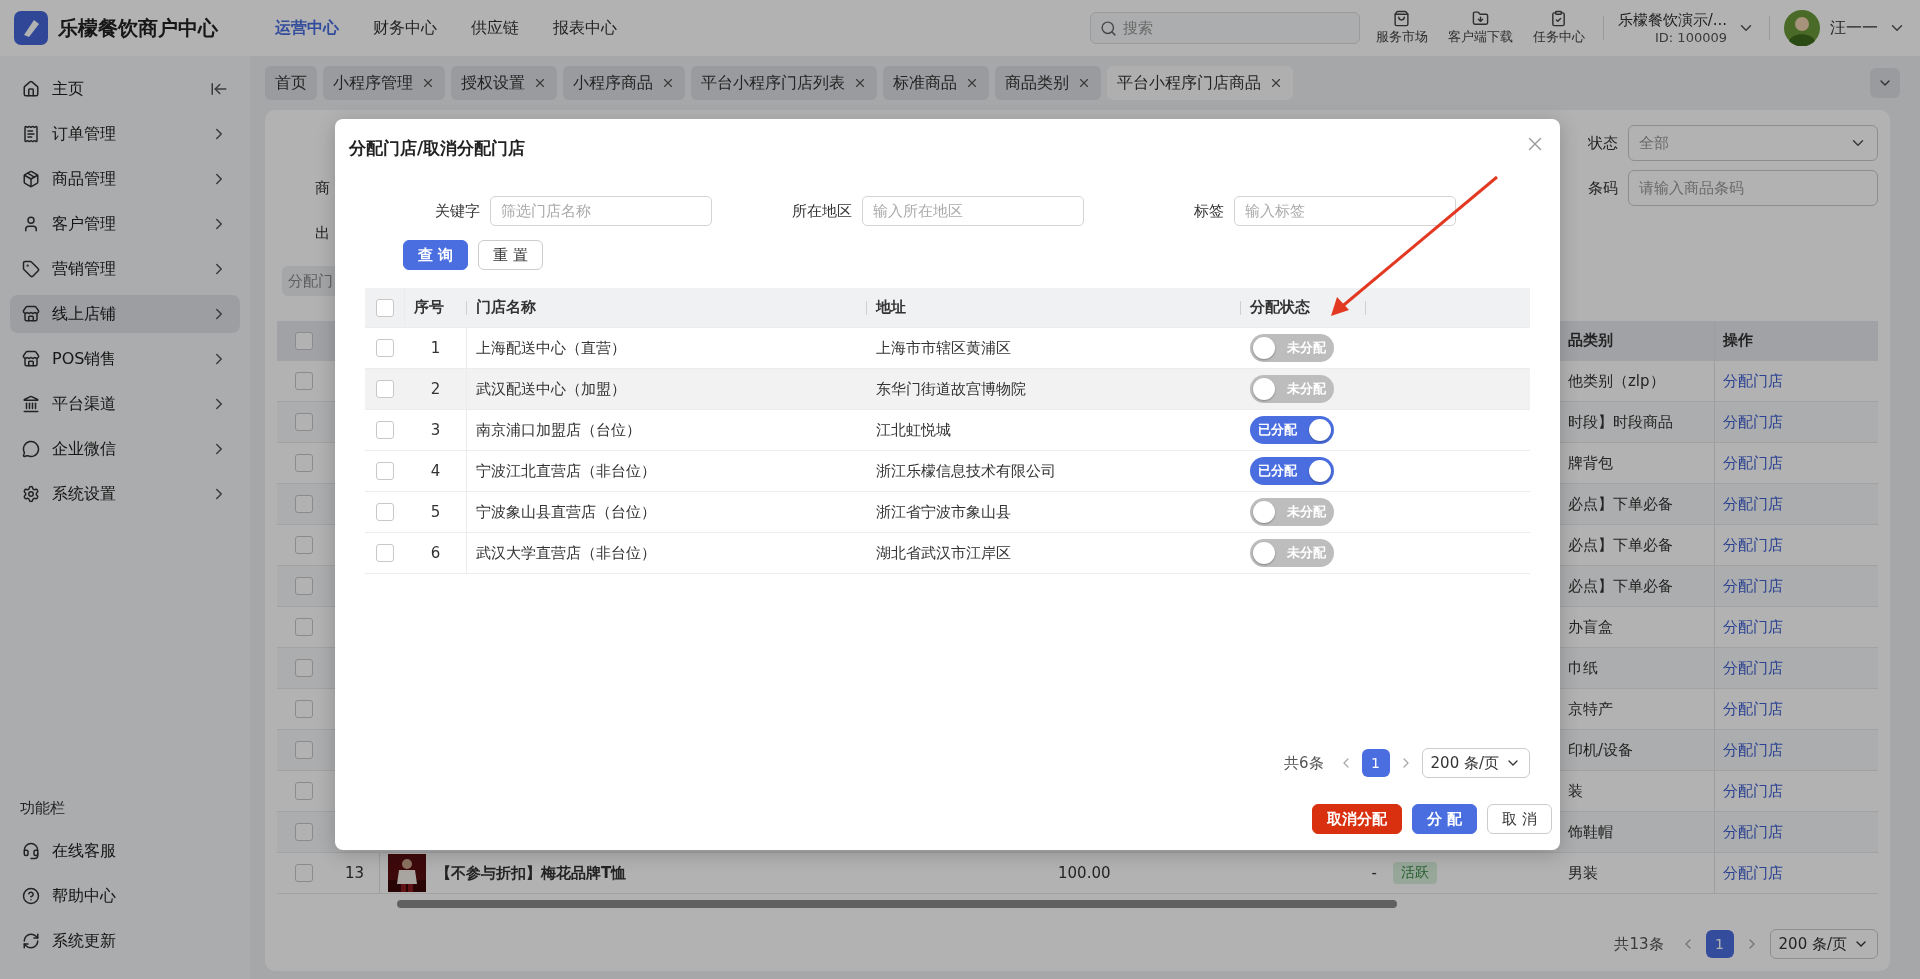 The image size is (1920, 979). What do you see at coordinates (1357, 819) in the screenshot?
I see `unassign-button: 取消分配` at bounding box center [1357, 819].